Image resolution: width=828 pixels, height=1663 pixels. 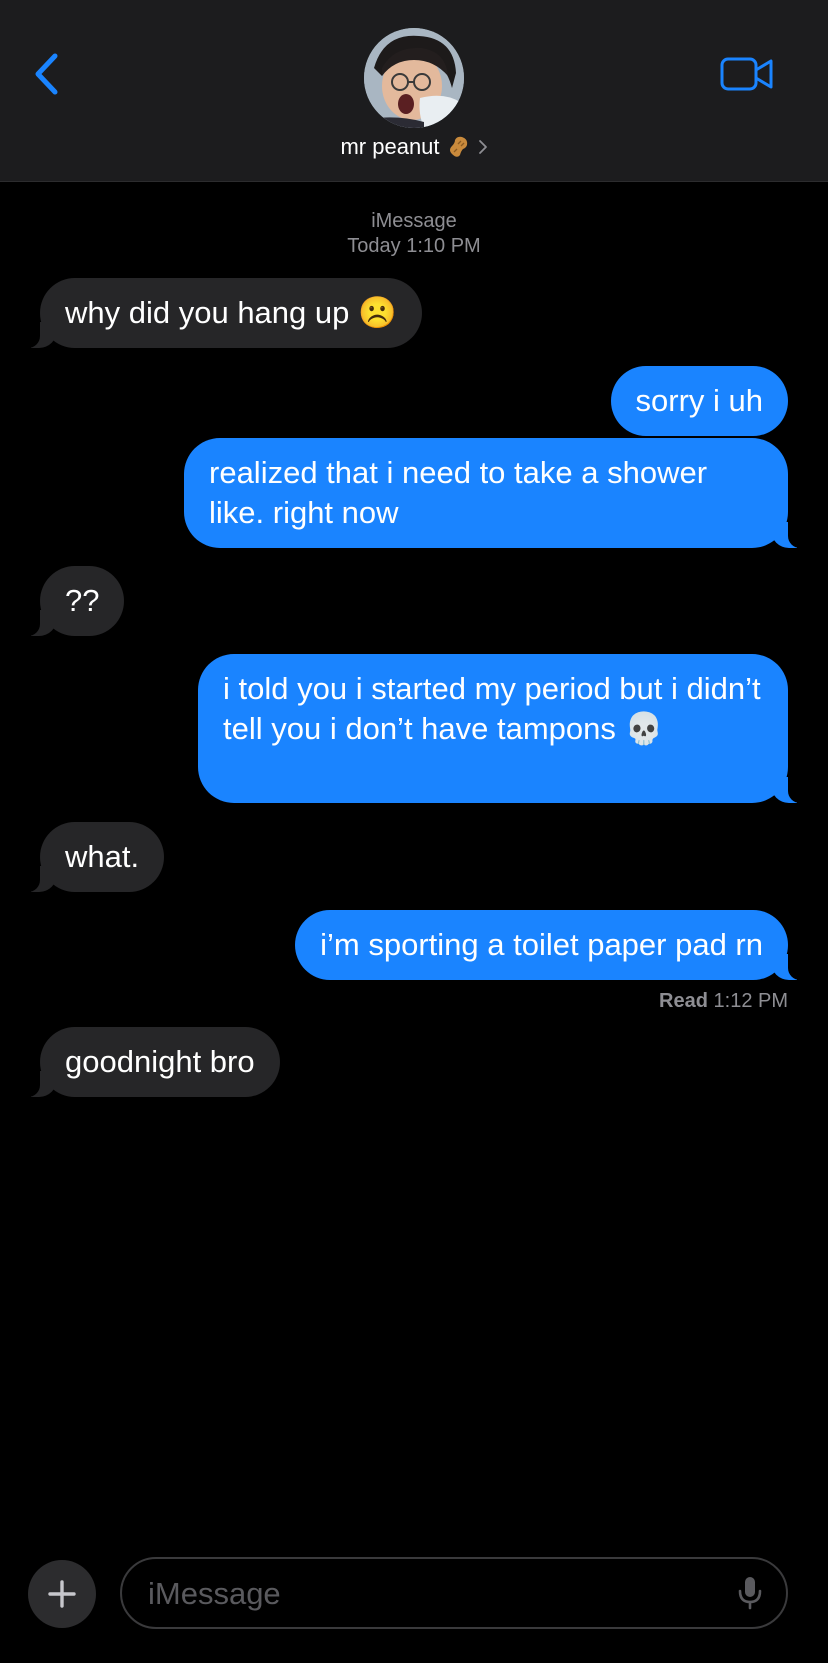 I want to click on message-outgoing: i’m sporting a toilet paper pad rn, so click(x=550, y=945).